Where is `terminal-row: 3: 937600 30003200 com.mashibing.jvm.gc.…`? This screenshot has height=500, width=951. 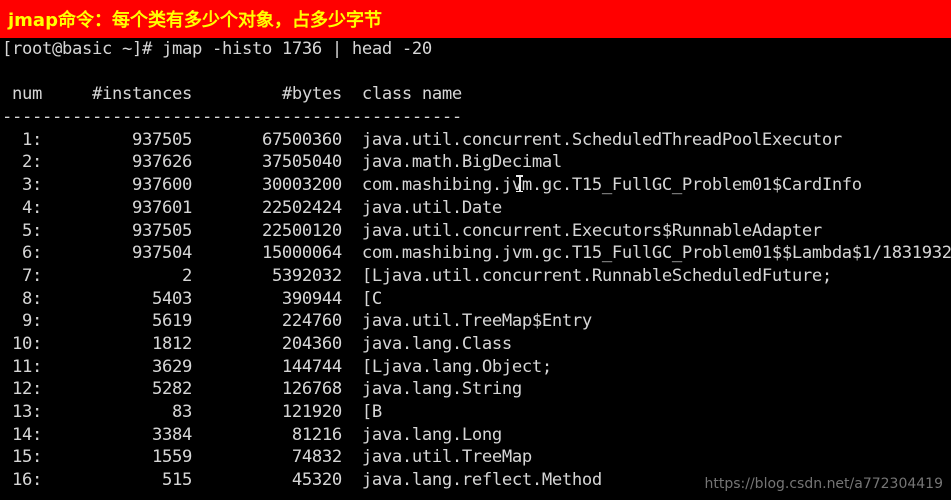
terminal-row: 3: 937600 30003200 com.mashibing.jvm.gc.… is located at coordinates (432, 185).